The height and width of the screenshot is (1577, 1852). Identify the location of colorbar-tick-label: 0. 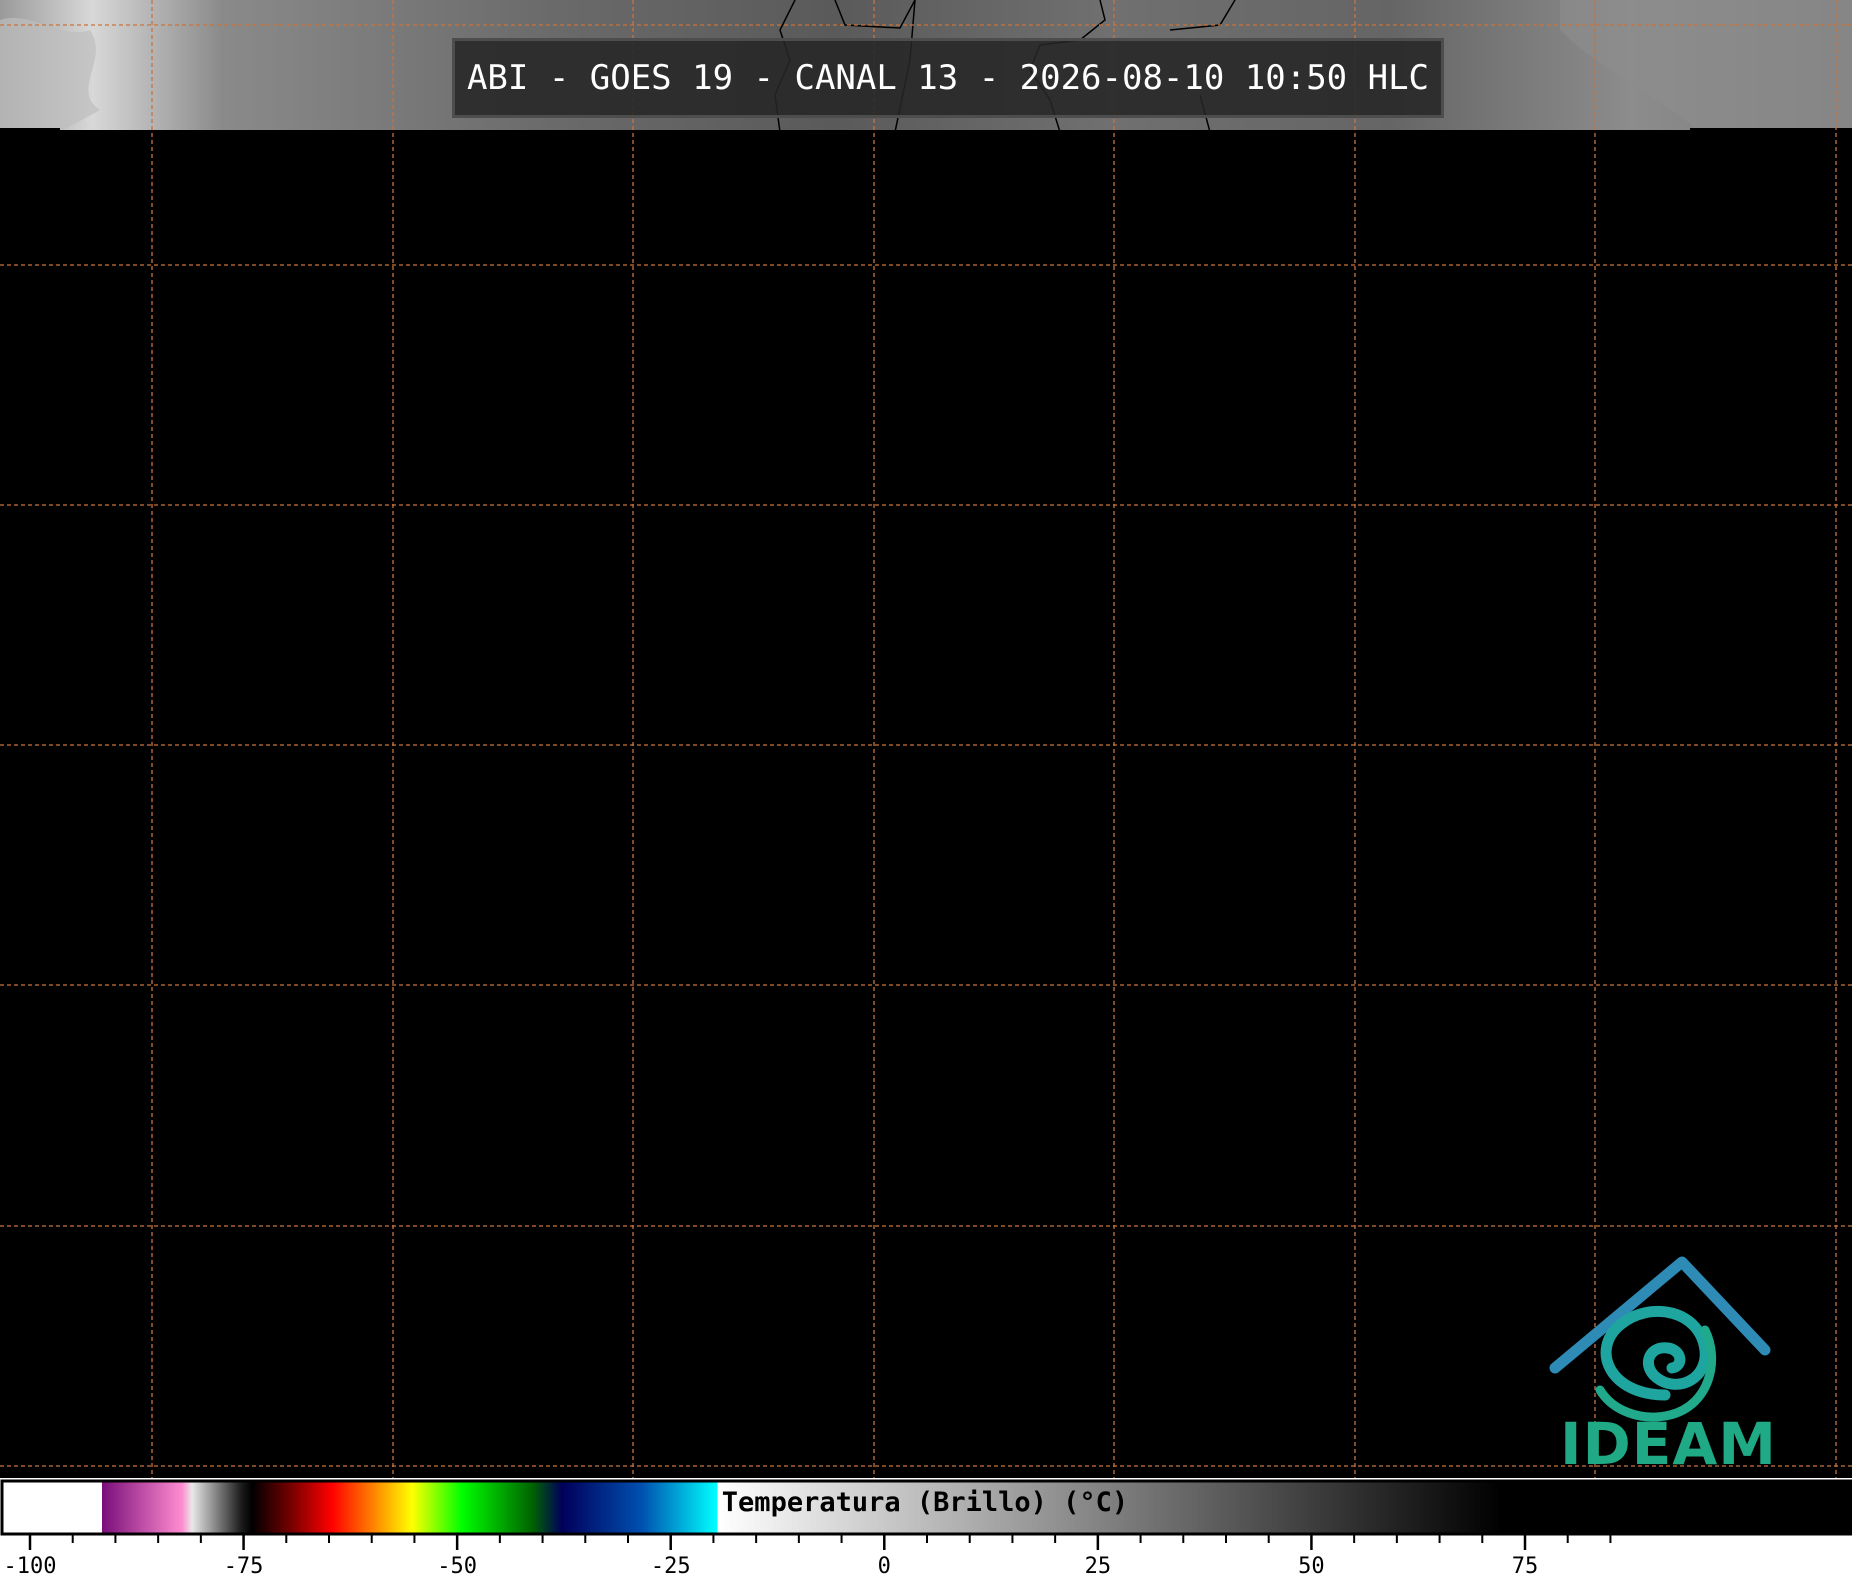
(884, 1565).